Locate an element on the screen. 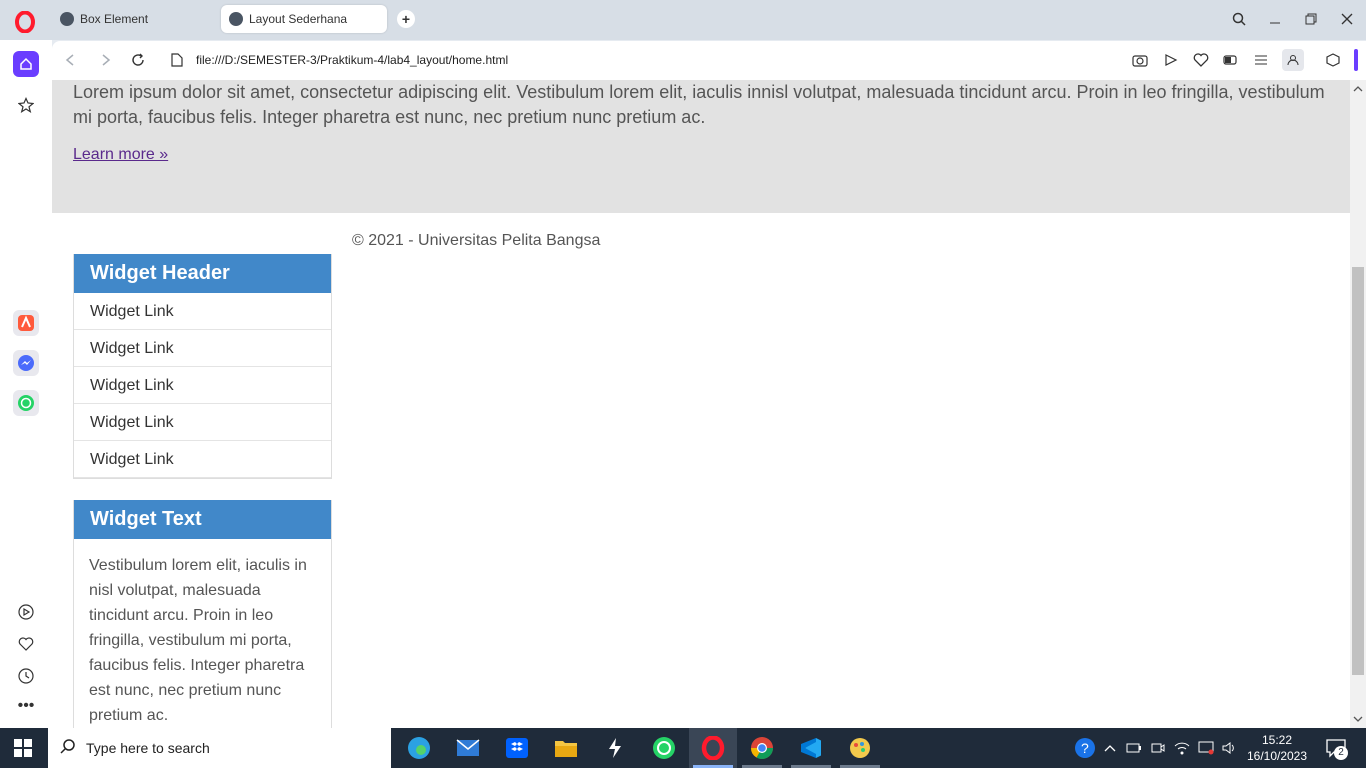 The height and width of the screenshot is (768, 1366). search-tabs-icon is located at coordinates (1239, 19).